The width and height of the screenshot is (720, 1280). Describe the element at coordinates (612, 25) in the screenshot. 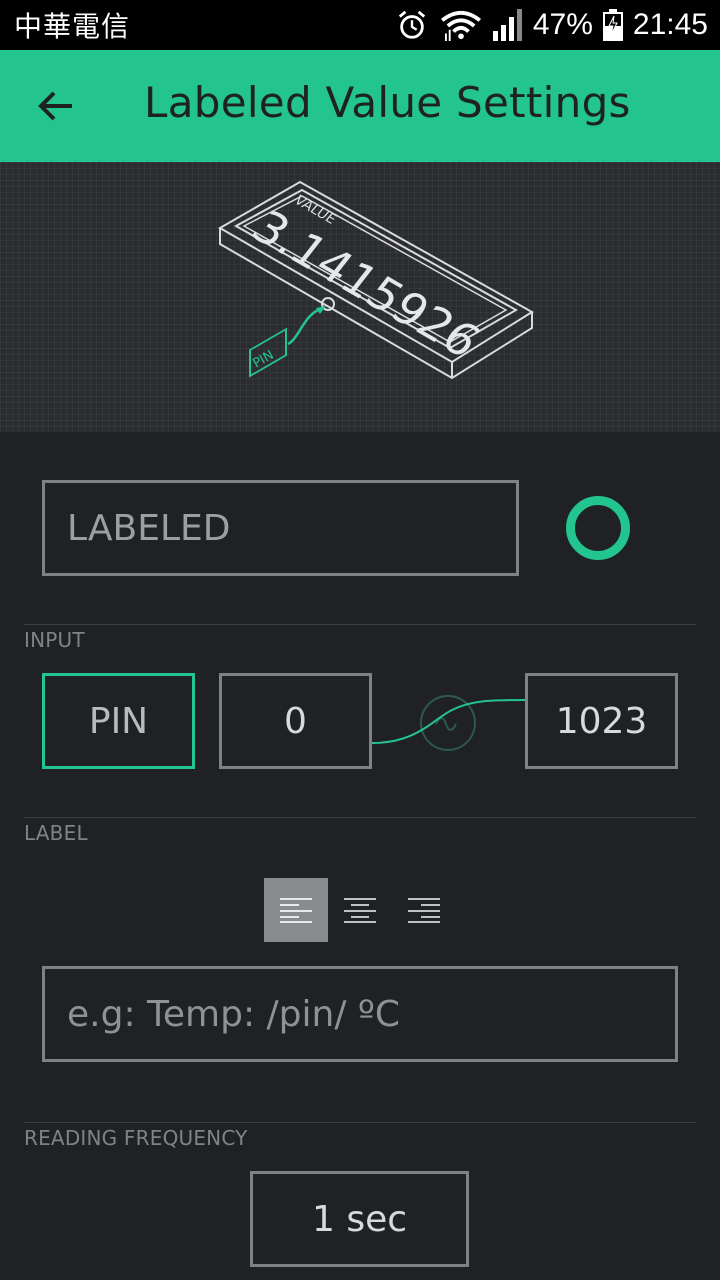

I see `battery-charging-icon` at that location.